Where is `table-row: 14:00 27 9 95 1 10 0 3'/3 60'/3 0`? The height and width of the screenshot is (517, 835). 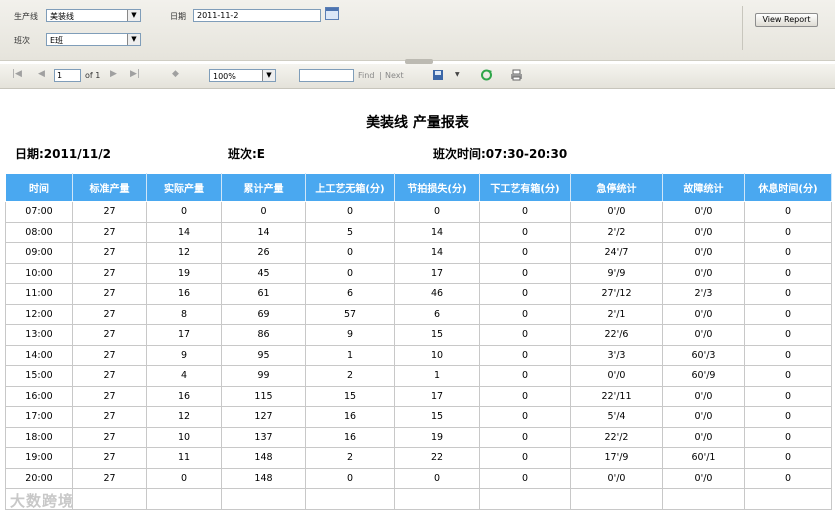 table-row: 14:00 27 9 95 1 10 0 3'/3 60'/3 0 is located at coordinates (418, 355).